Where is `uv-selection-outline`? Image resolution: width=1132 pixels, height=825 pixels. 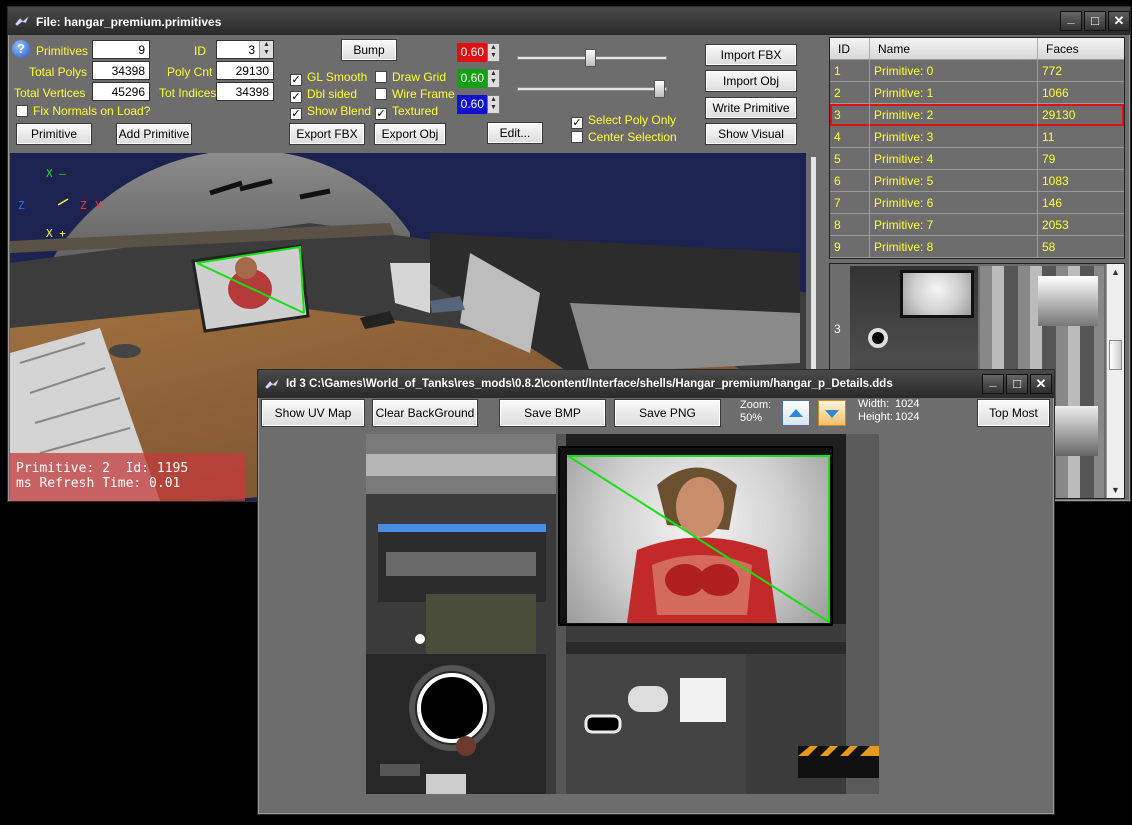 uv-selection-outline is located at coordinates (698, 539).